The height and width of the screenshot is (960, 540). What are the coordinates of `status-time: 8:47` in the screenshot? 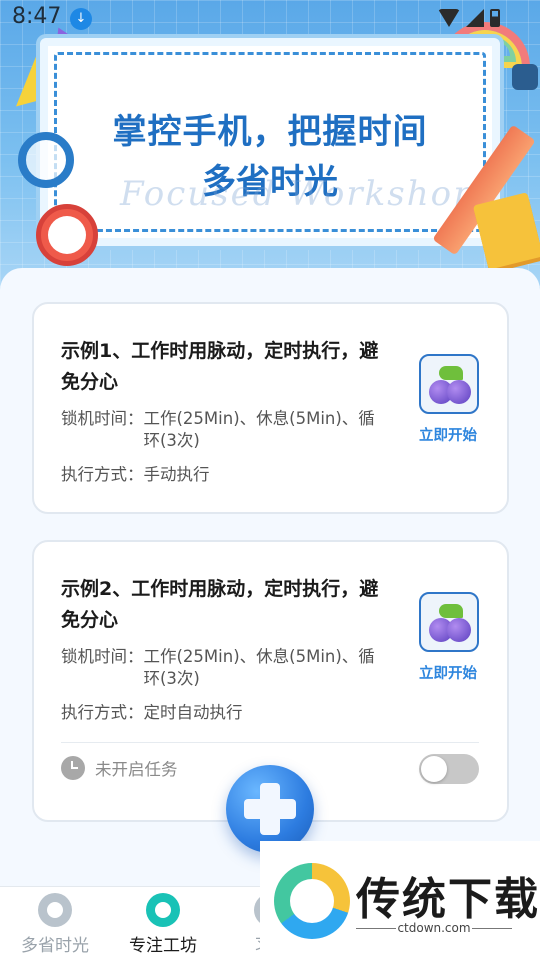 It's located at (37, 16).